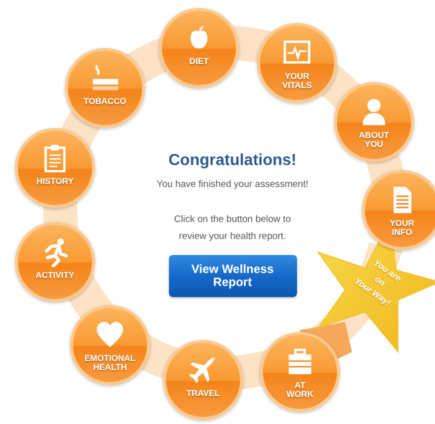  Describe the element at coordinates (232, 185) in the screenshot. I see `completion-message: You have finished your assessment!` at that location.